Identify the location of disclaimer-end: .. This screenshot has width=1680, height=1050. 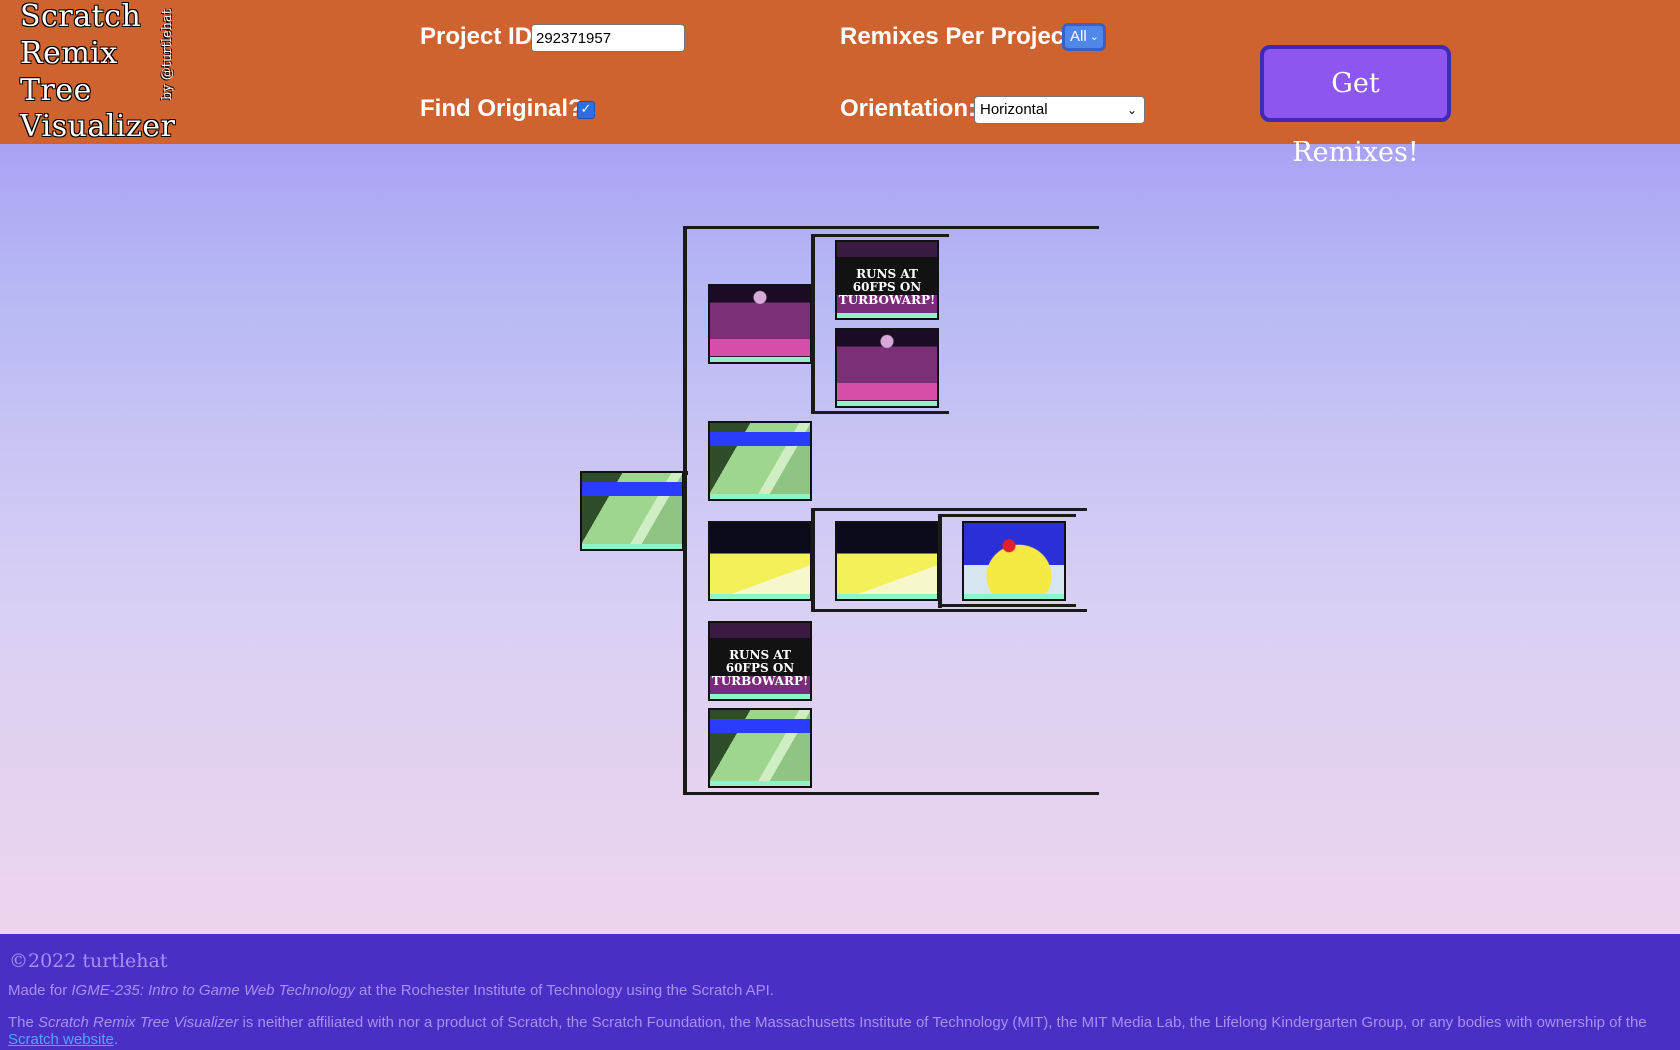
(116, 1039).